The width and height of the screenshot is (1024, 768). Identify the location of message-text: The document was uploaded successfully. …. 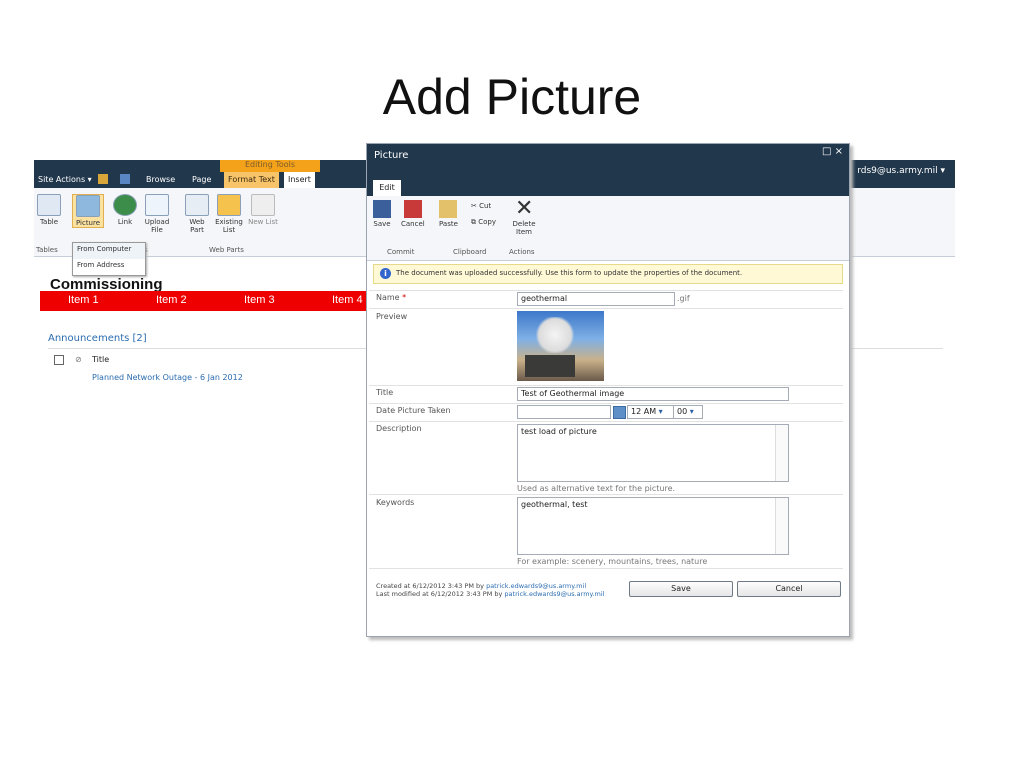
(569, 273).